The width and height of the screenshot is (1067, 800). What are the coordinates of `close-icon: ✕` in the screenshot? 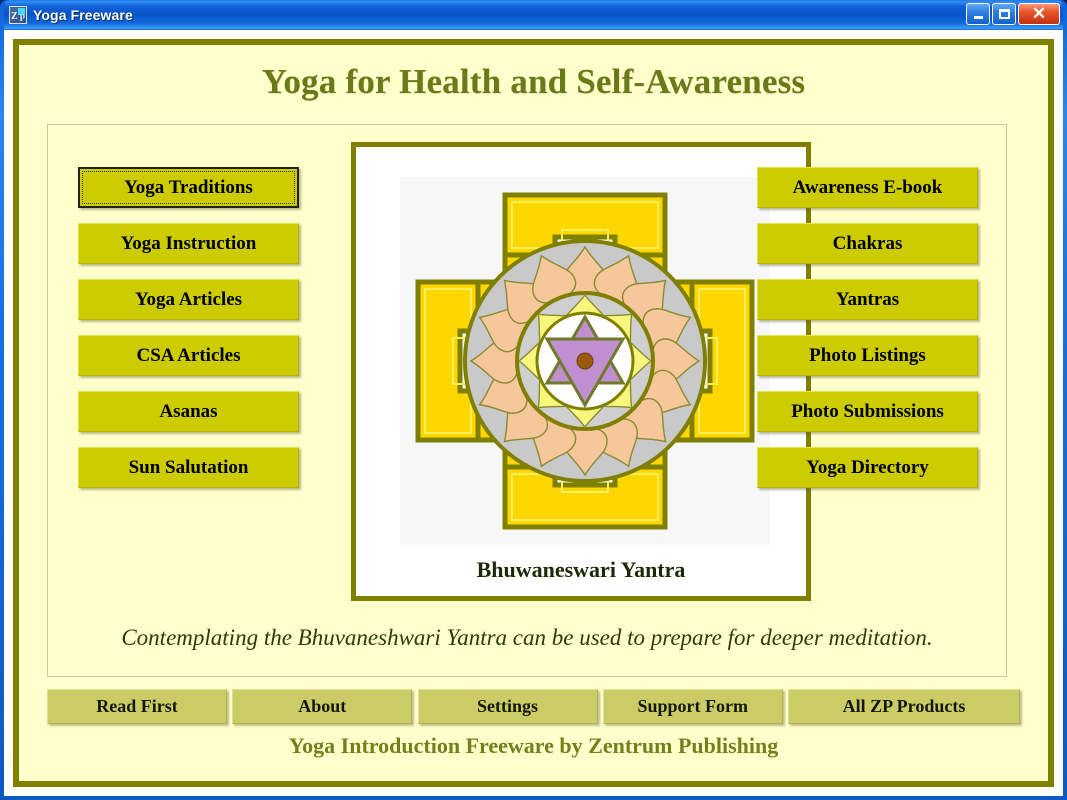 It's located at (1039, 13).